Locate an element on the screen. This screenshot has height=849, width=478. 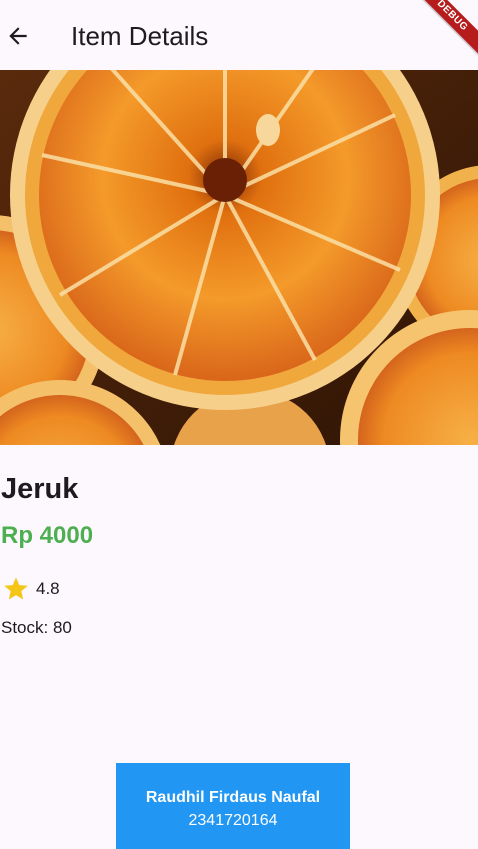
author-nim: 2341720164 is located at coordinates (233, 820).